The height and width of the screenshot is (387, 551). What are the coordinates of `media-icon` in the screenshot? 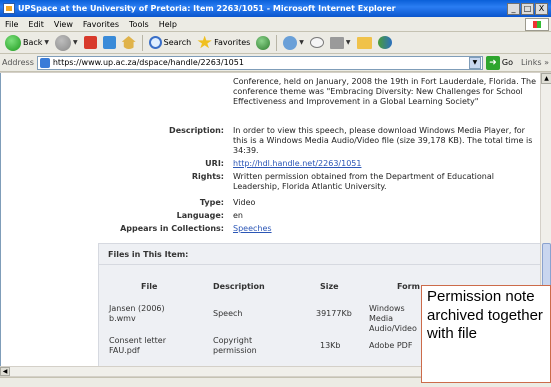 It's located at (263, 42).